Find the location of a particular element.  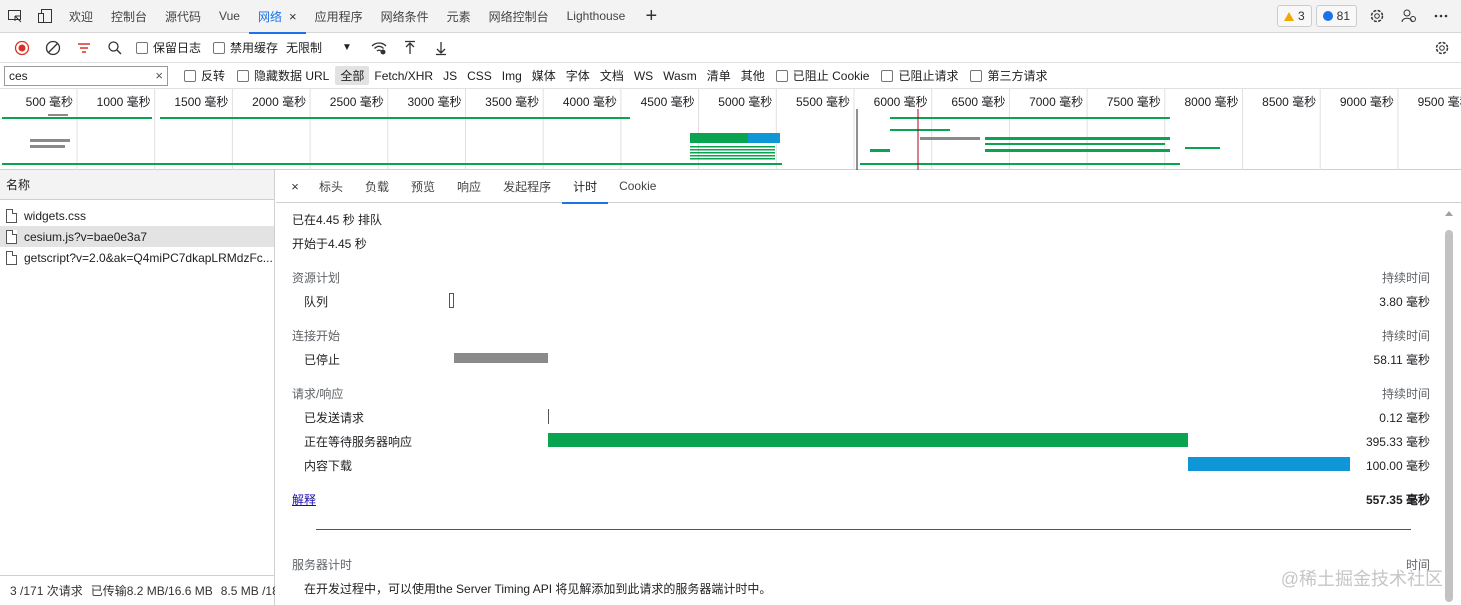

section-title: 连接开始 is located at coordinates (316, 336).